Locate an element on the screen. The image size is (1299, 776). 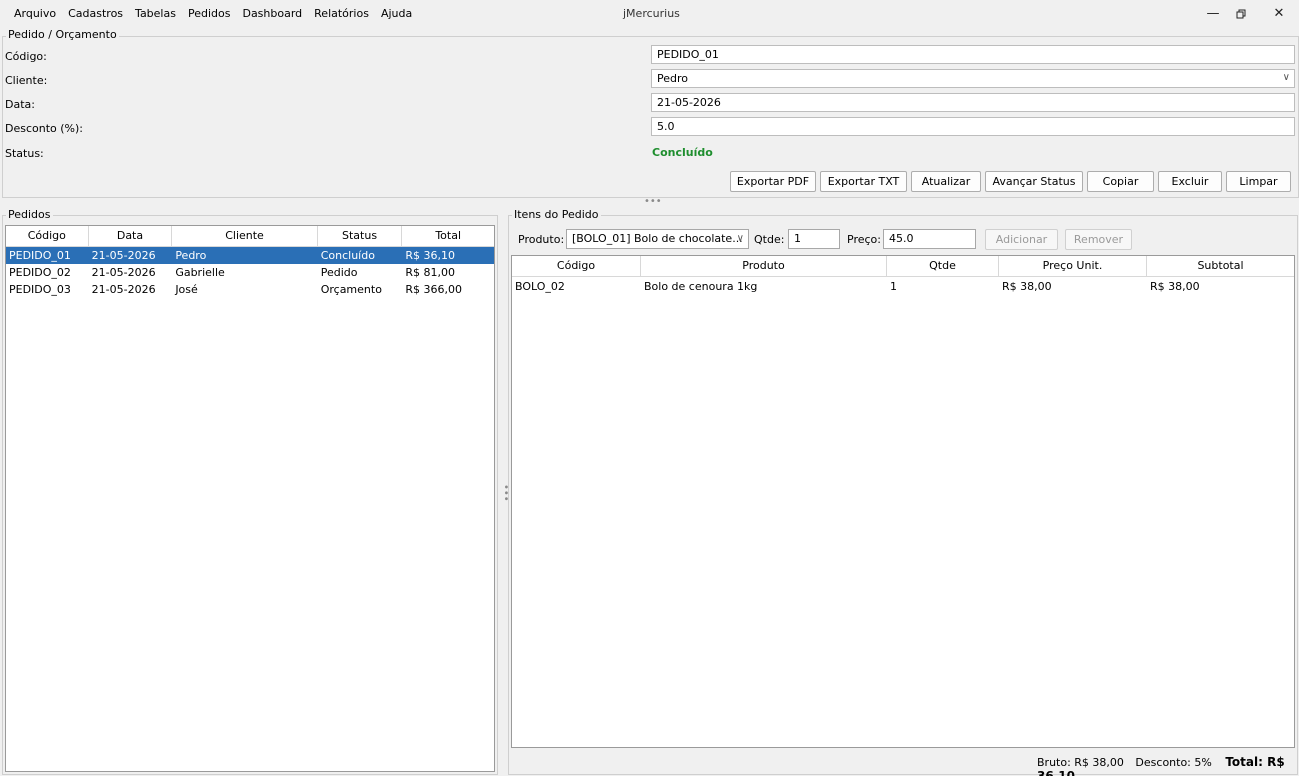
qtde-label: Qtde: is located at coordinates (769, 239).